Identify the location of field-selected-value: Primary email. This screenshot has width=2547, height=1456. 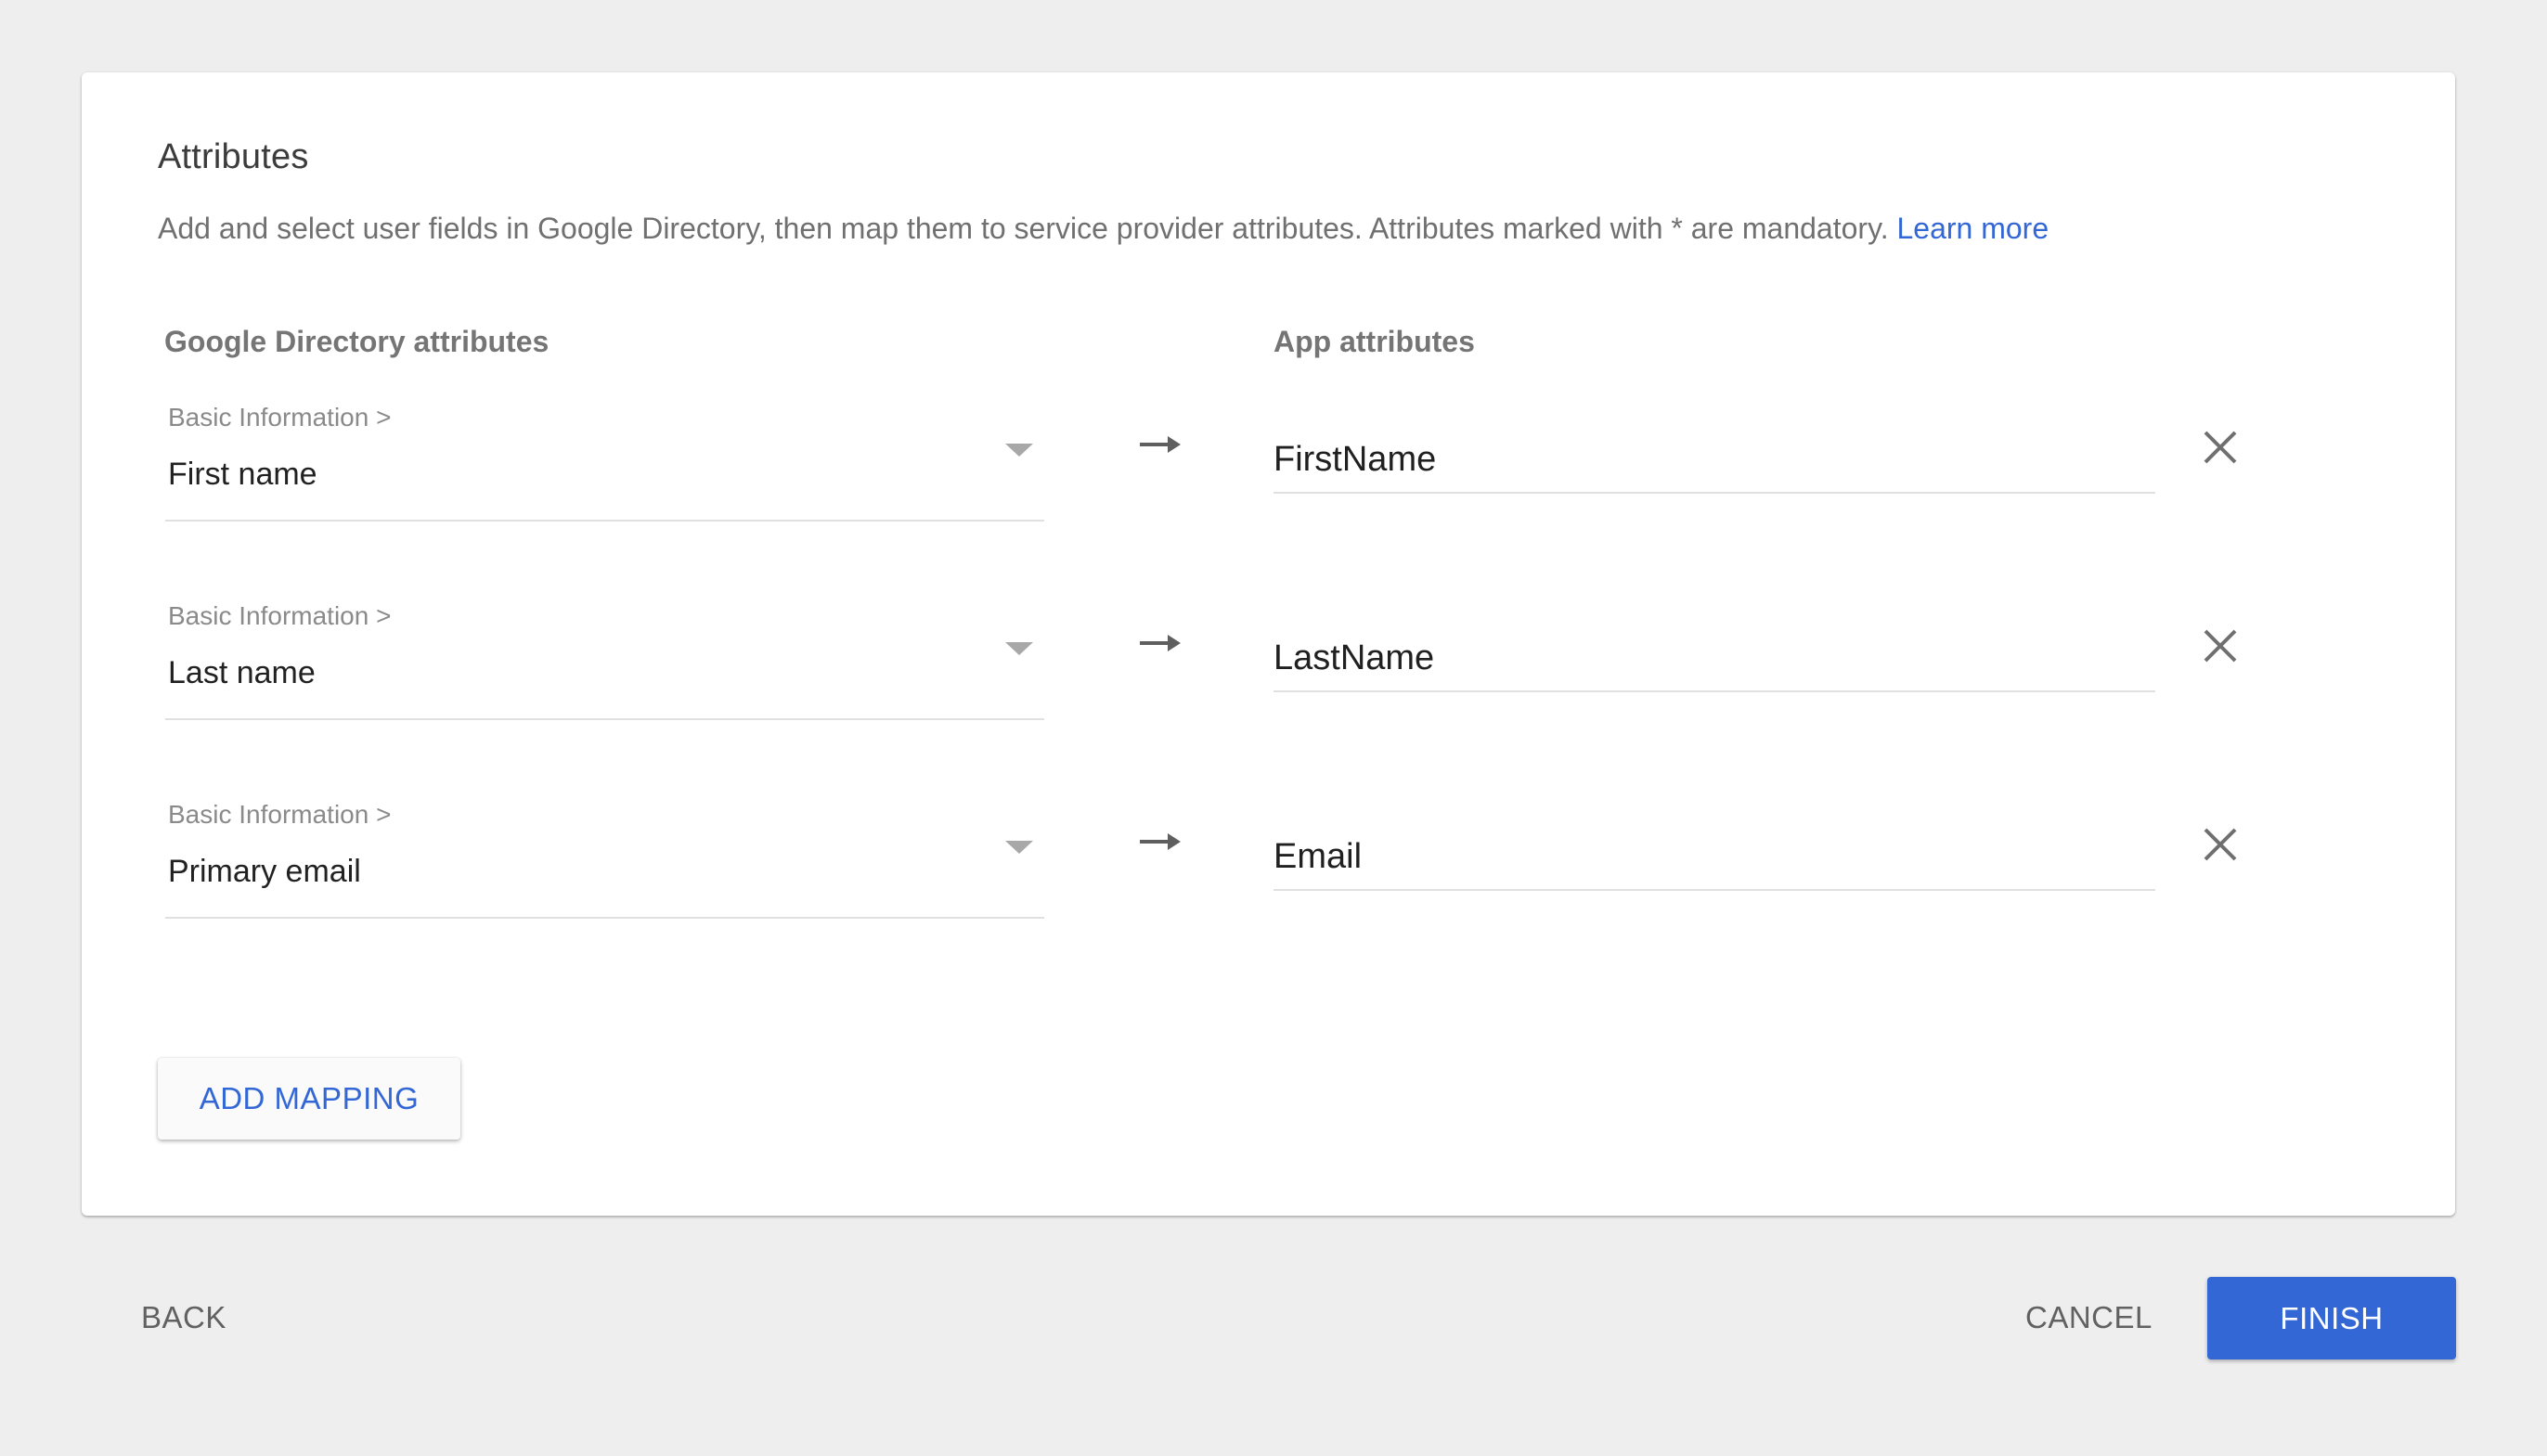
(264, 871).